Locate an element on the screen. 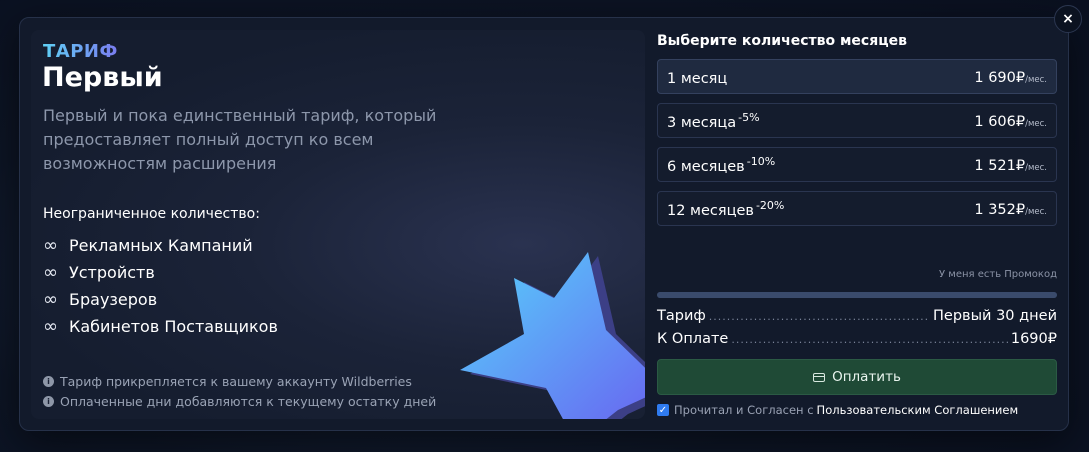 This screenshot has height=452, width=1089. feature-item: ∞ Рекламных Кампаний is located at coordinates (160, 245).